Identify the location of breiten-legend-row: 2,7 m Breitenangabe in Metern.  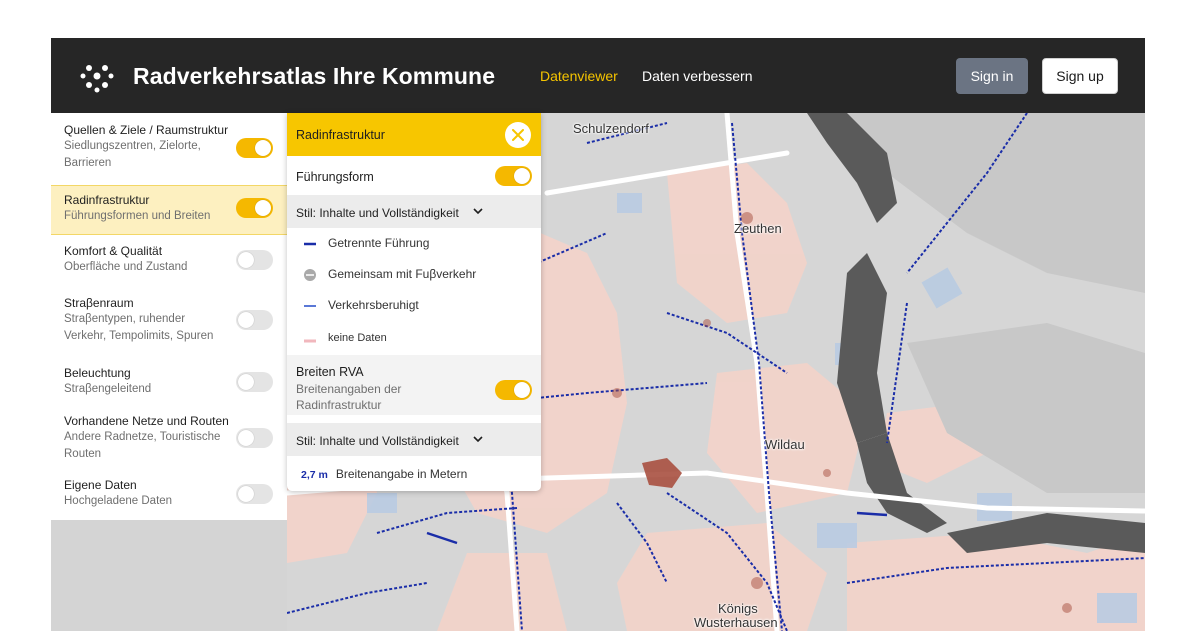
(384, 474).